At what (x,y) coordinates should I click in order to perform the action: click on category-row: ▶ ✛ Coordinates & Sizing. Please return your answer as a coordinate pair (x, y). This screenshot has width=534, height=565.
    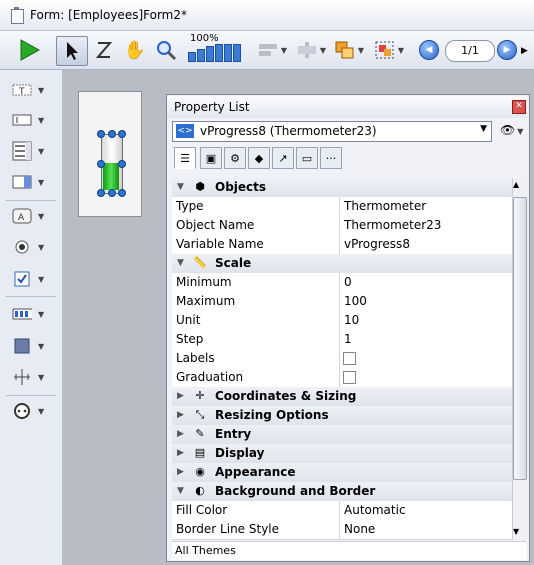
    Looking at the image, I should click on (342, 397).